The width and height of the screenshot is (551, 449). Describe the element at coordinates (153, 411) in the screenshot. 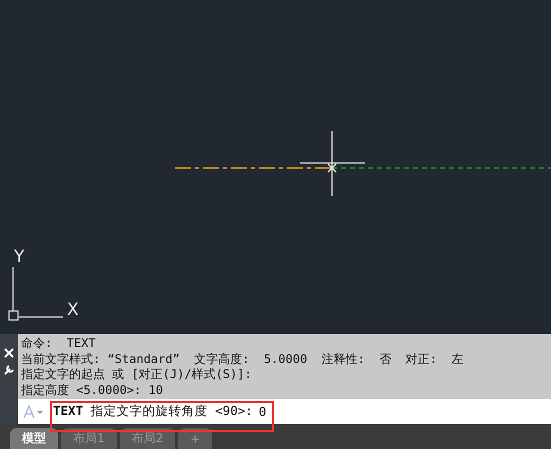

I see `command-prompt: TEXT 指定文字的旋转角度 <90>:` at that location.